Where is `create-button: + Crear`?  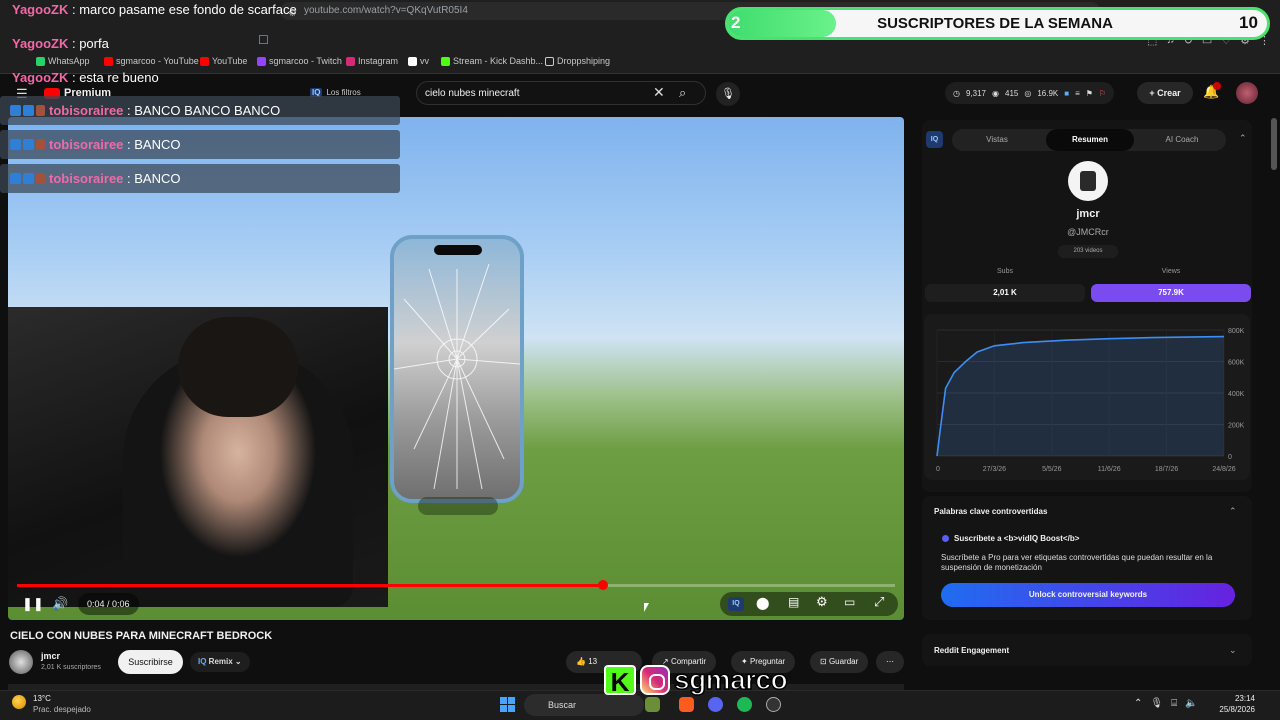
create-button: + Crear is located at coordinates (1165, 93).